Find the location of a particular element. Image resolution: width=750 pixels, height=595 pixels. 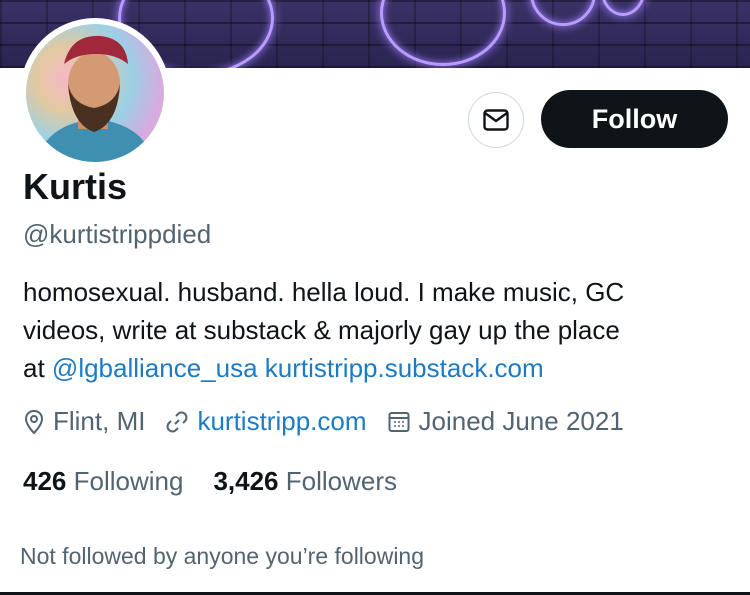

location-item: Flint, MI is located at coordinates (84, 421).